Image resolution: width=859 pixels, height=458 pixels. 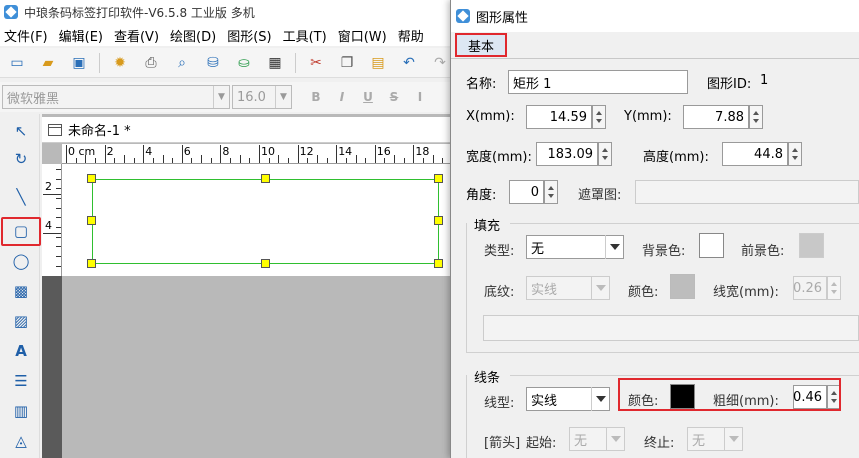 What do you see at coordinates (193, 35) in the screenshot?
I see `menu-draw: 绘图(D)` at bounding box center [193, 35].